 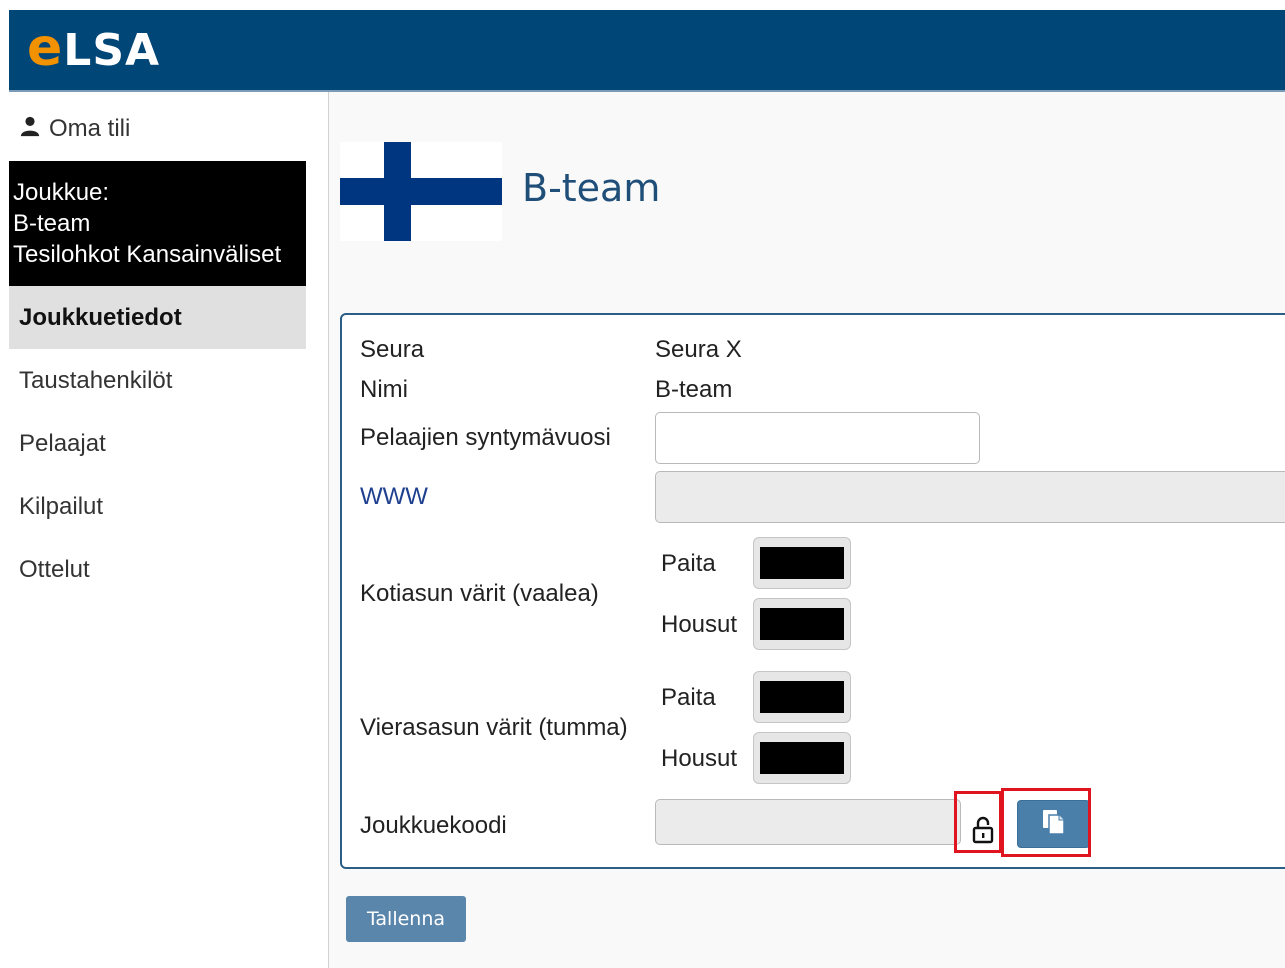 I want to click on sidebar-item-pelaajat: Pelaajat, so click(x=157, y=443).